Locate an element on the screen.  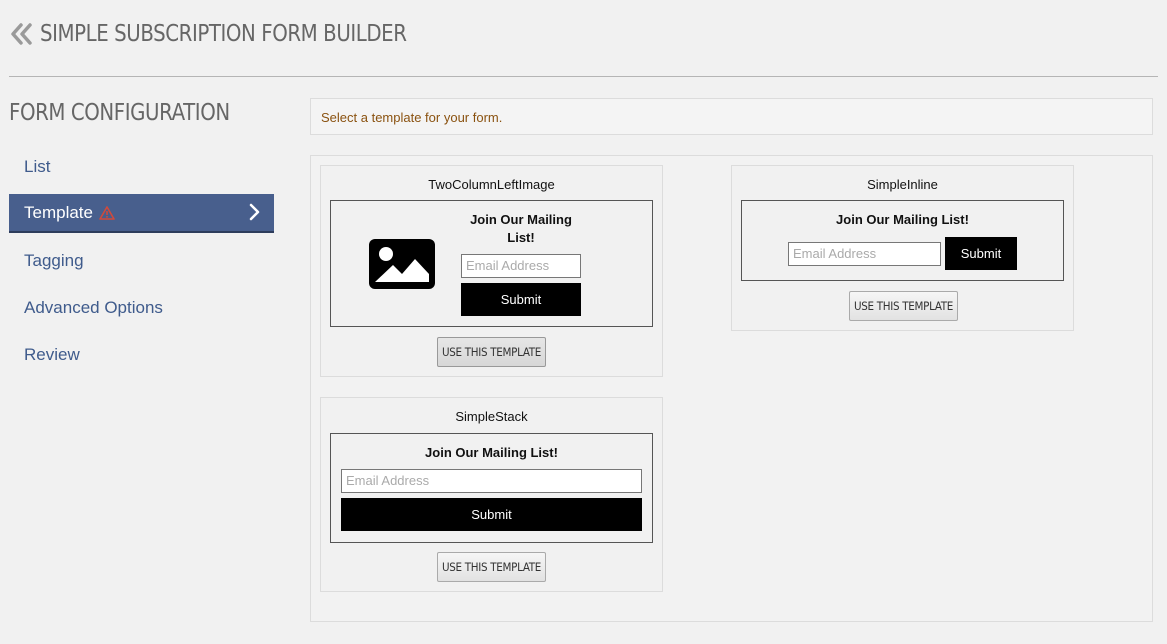
sidebar-item-label: Review is located at coordinates (52, 354).